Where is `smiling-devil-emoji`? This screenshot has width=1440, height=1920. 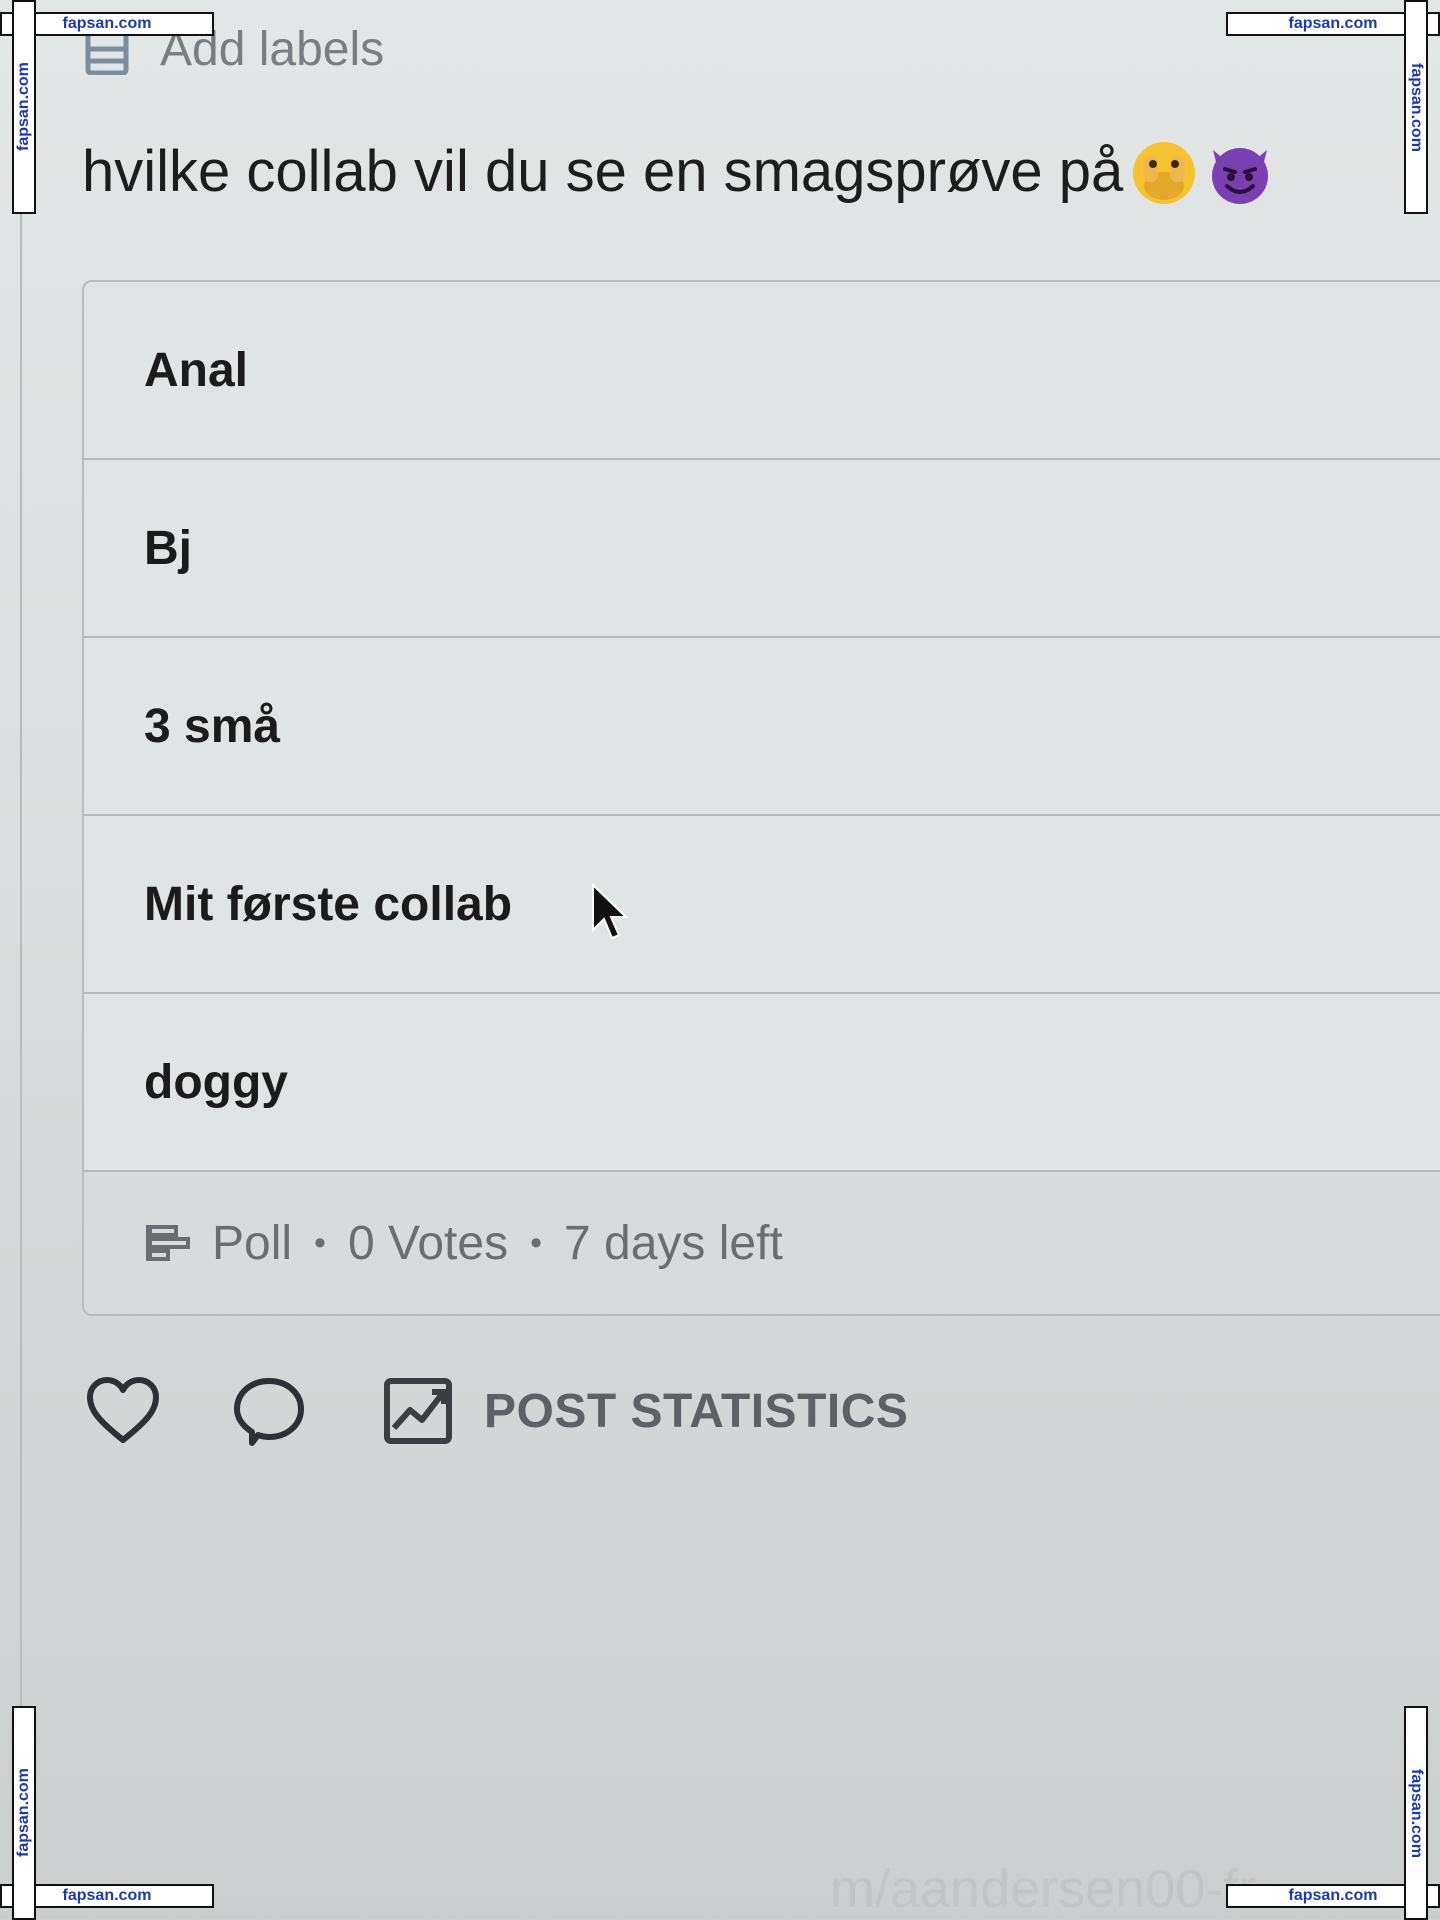 smiling-devil-emoji is located at coordinates (1240, 176).